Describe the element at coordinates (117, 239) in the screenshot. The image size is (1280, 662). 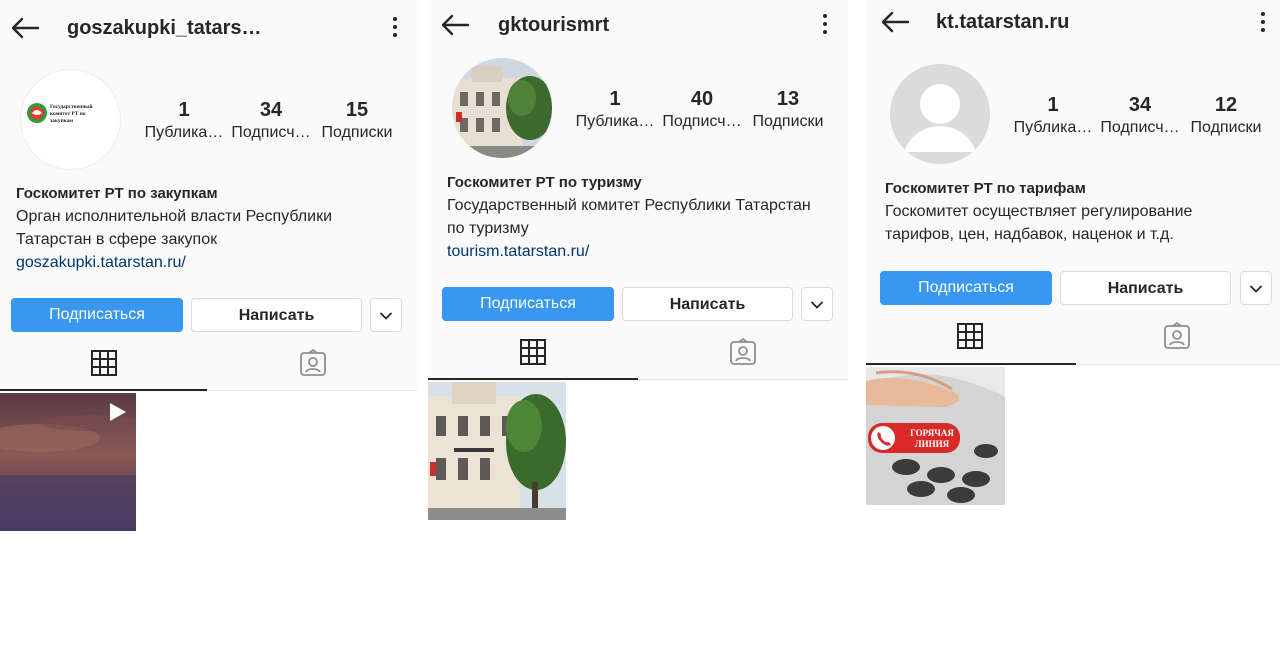
I see `bio-line: Татарстан в сфере закупок` at that location.